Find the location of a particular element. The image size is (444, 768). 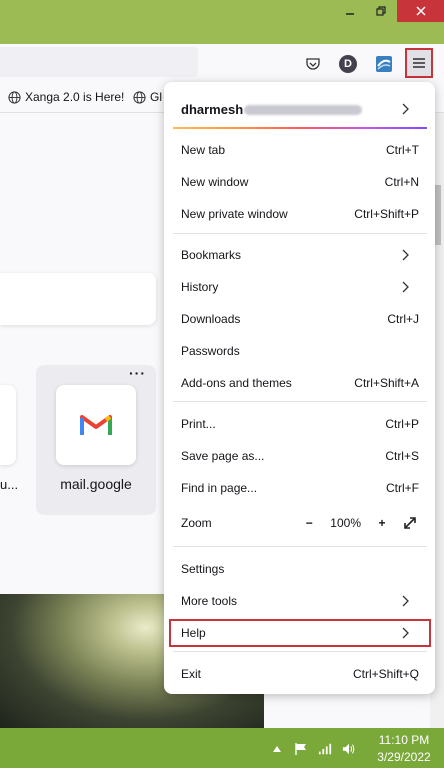

menu-item-shortcut: Ctrl+S is located at coordinates (402, 456).